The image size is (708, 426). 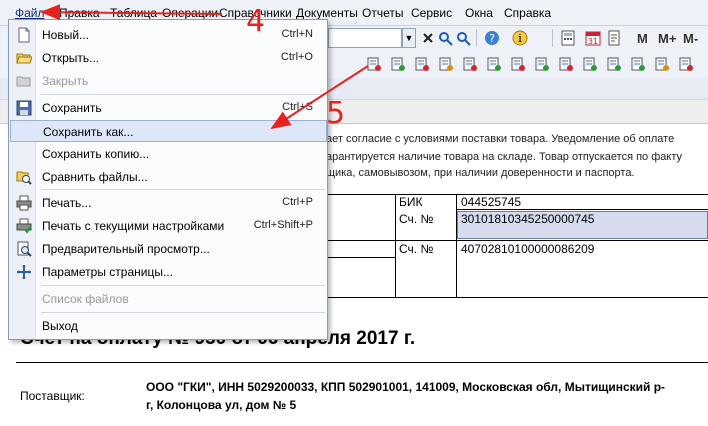 What do you see at coordinates (79, 13) in the screenshot?
I see `menu-edit: Правка` at bounding box center [79, 13].